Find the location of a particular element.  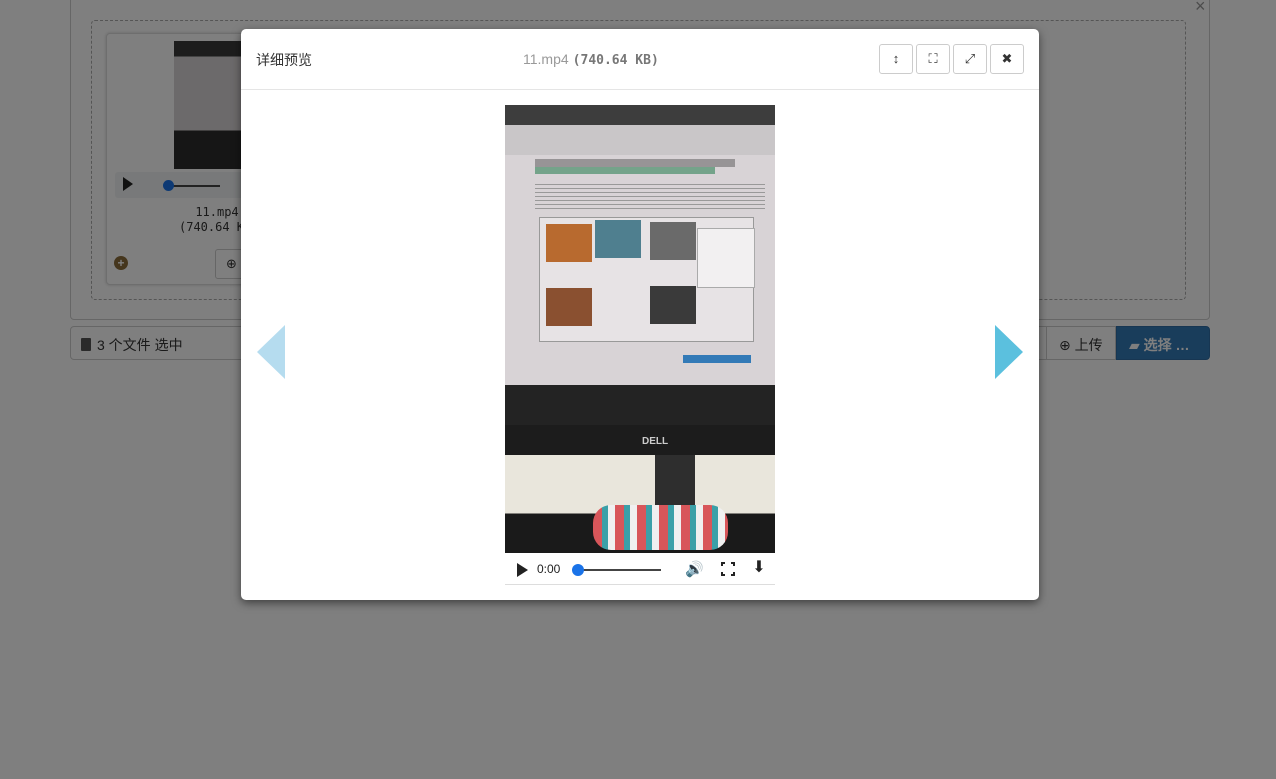

frame-taskbar is located at coordinates (640, 405).